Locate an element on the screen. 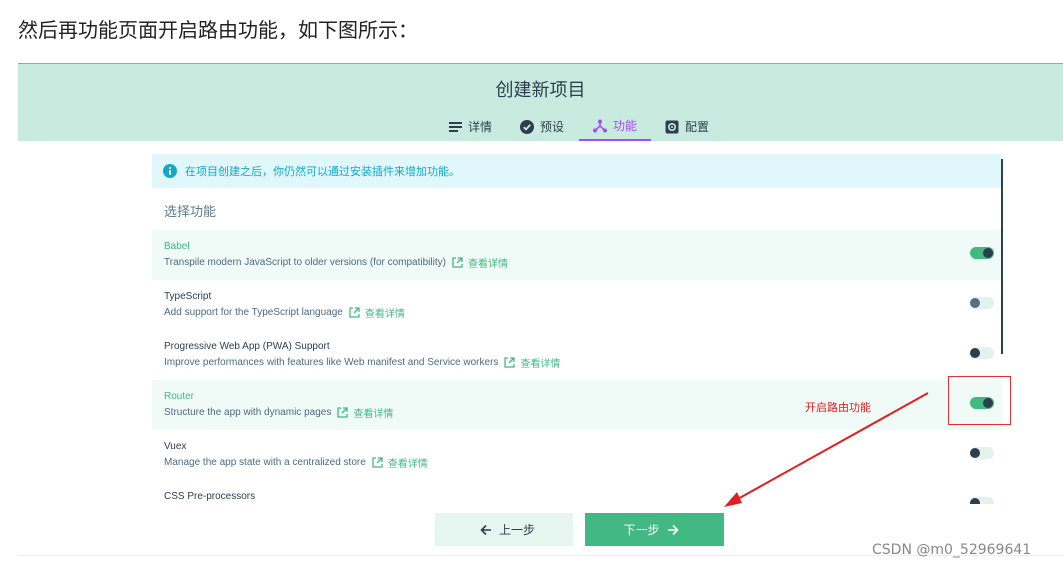  annotation-arrow-icon is located at coordinates (826, 449).